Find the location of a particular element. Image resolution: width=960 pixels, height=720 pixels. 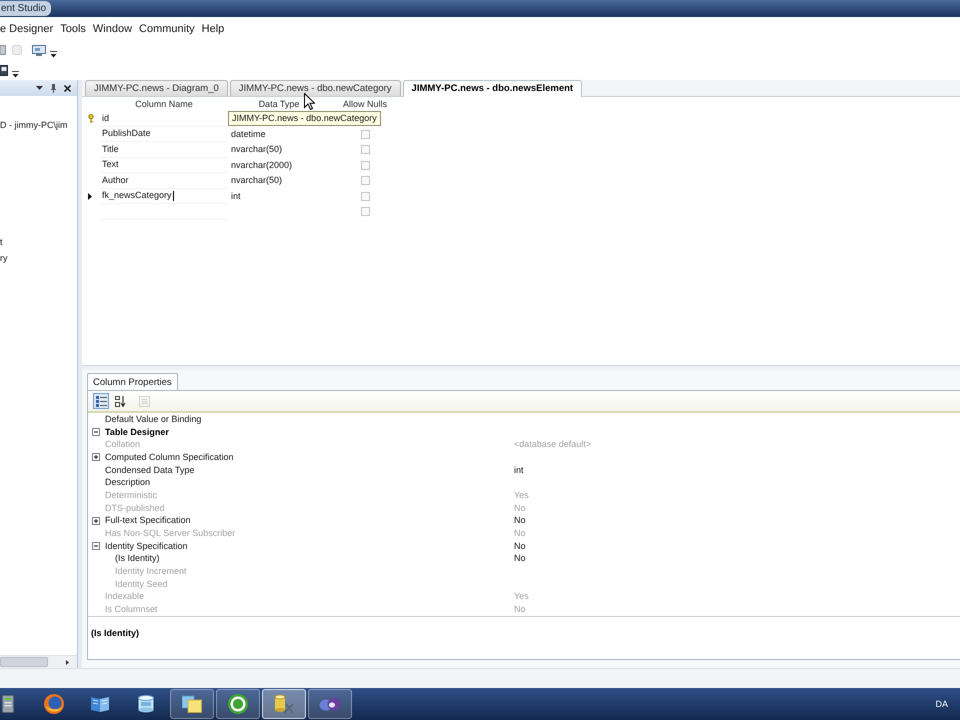

property-label: Identity Specification is located at coordinates (146, 546).